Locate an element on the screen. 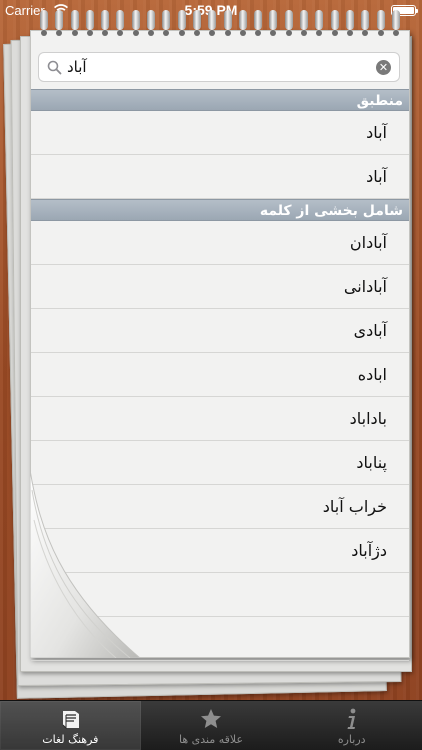  section-header-partial: شامل بخشی از کلمه is located at coordinates (220, 210).